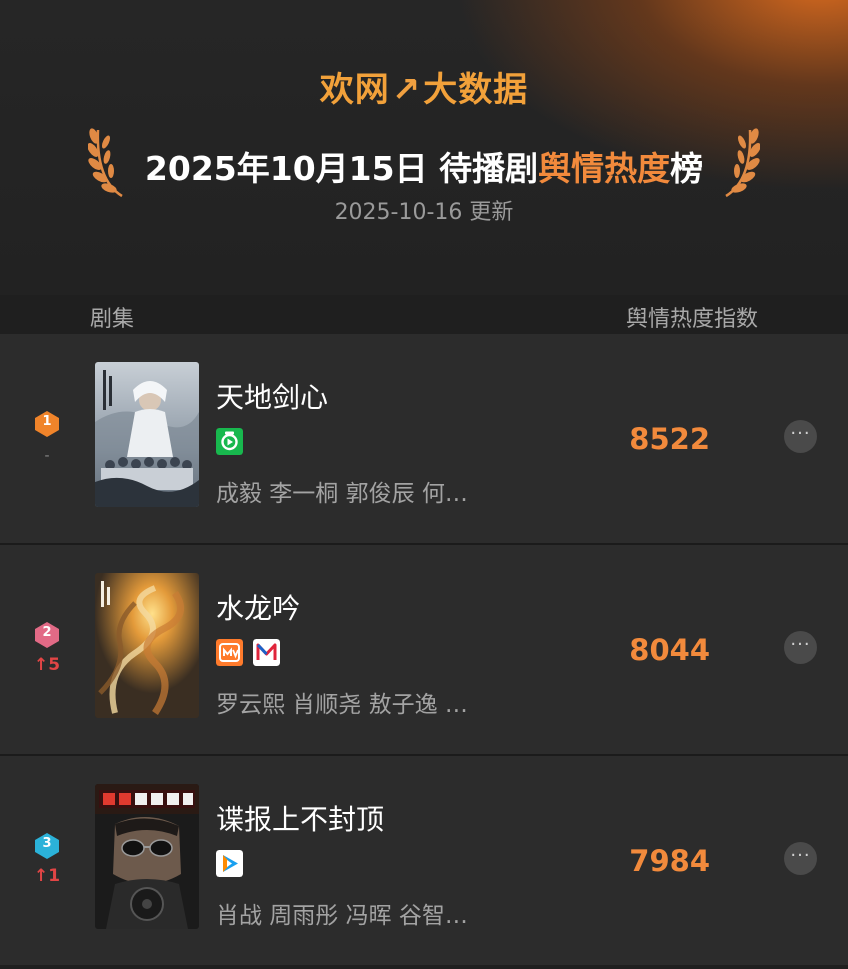 The width and height of the screenshot is (848, 969). What do you see at coordinates (47, 665) in the screenshot?
I see `rank-change: ↑5` at bounding box center [47, 665].